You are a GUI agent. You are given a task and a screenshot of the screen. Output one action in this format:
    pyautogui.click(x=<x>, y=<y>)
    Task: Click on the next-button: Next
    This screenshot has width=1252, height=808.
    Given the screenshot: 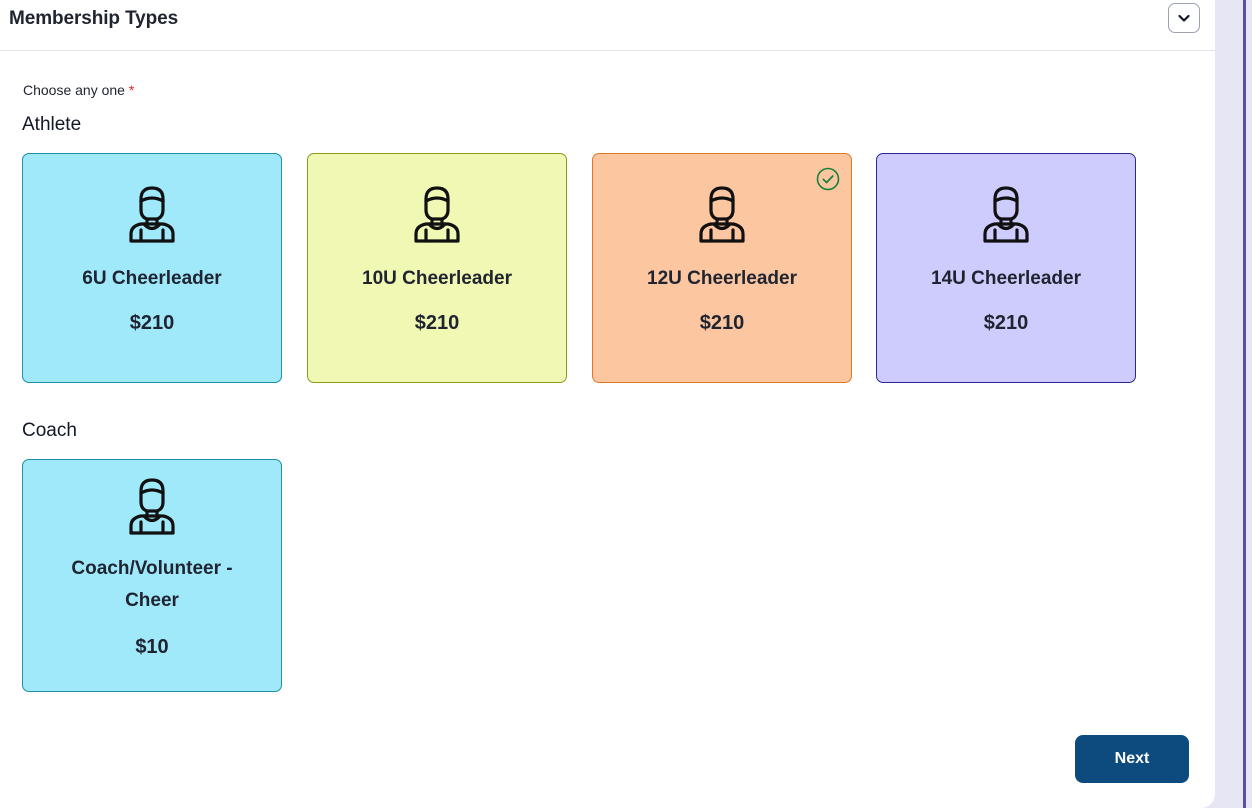 What is the action you would take?
    pyautogui.click(x=1132, y=759)
    